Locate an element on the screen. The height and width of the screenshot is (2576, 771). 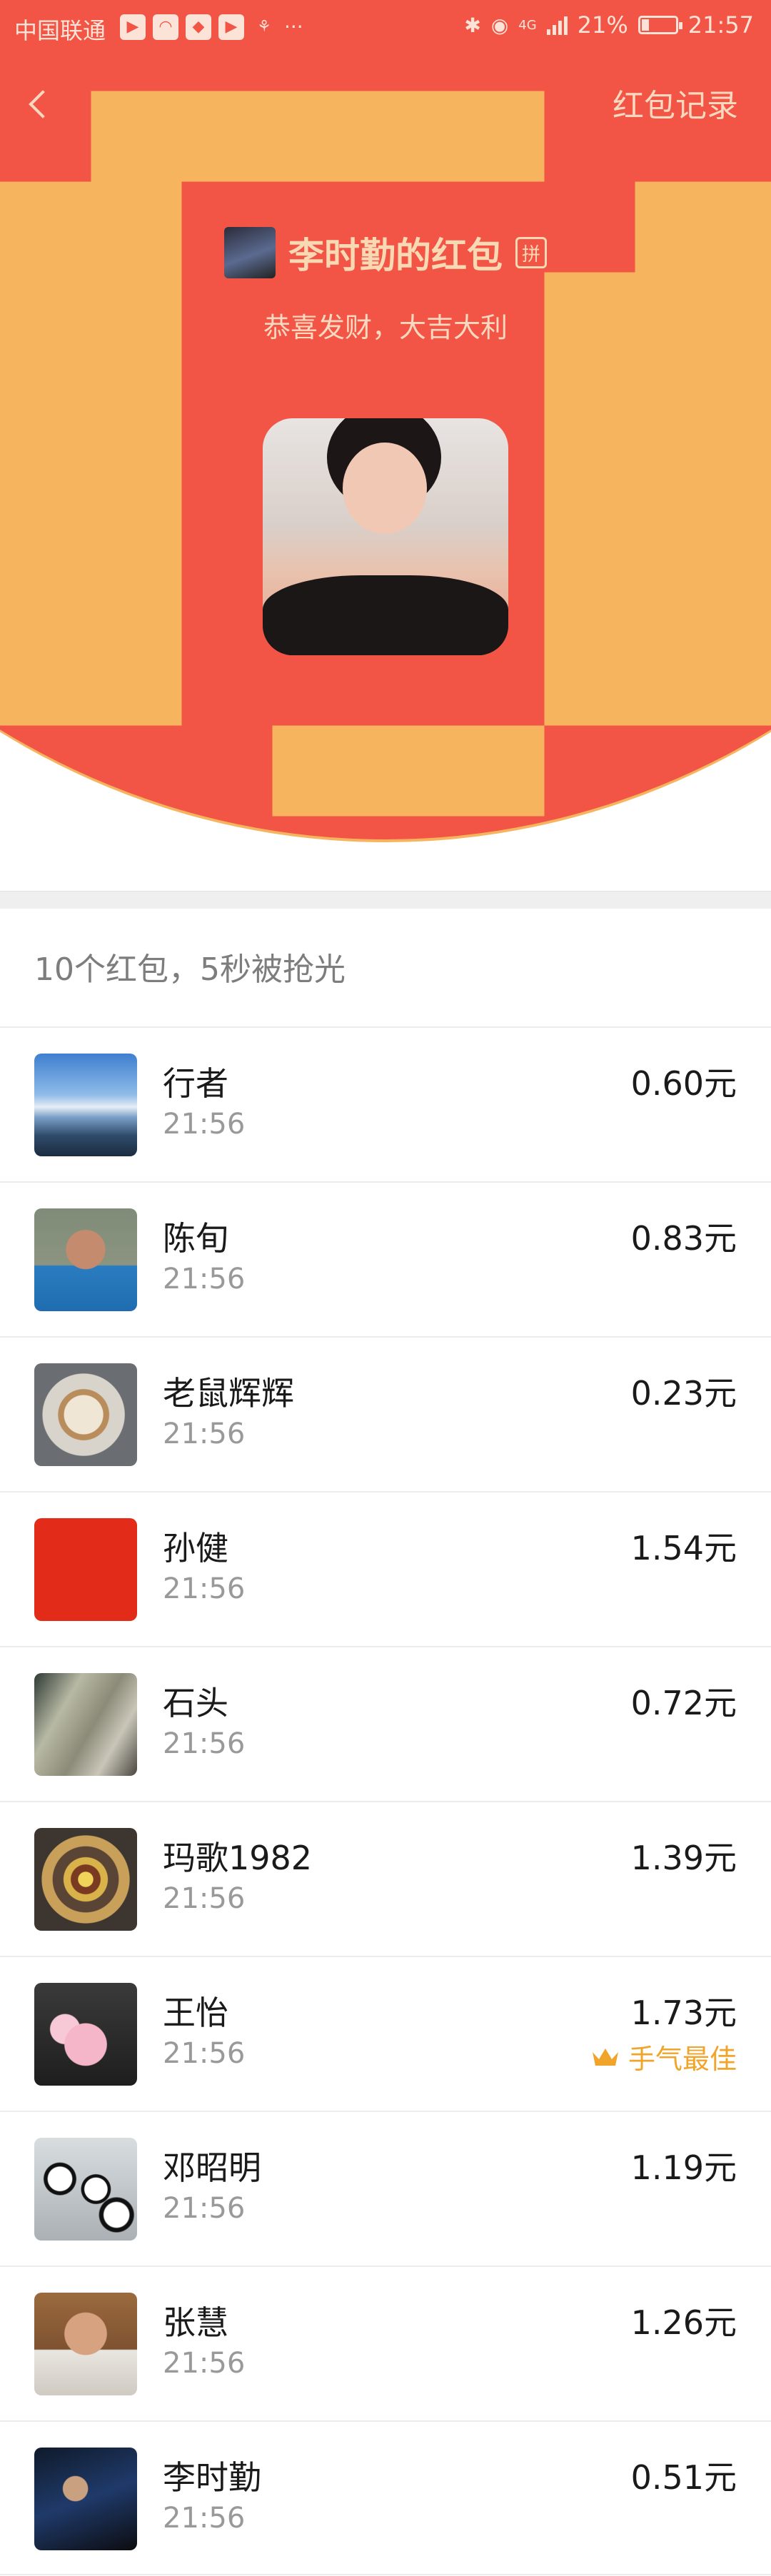
sender-row: 李时勤的红包 拼 is located at coordinates (385, 252).